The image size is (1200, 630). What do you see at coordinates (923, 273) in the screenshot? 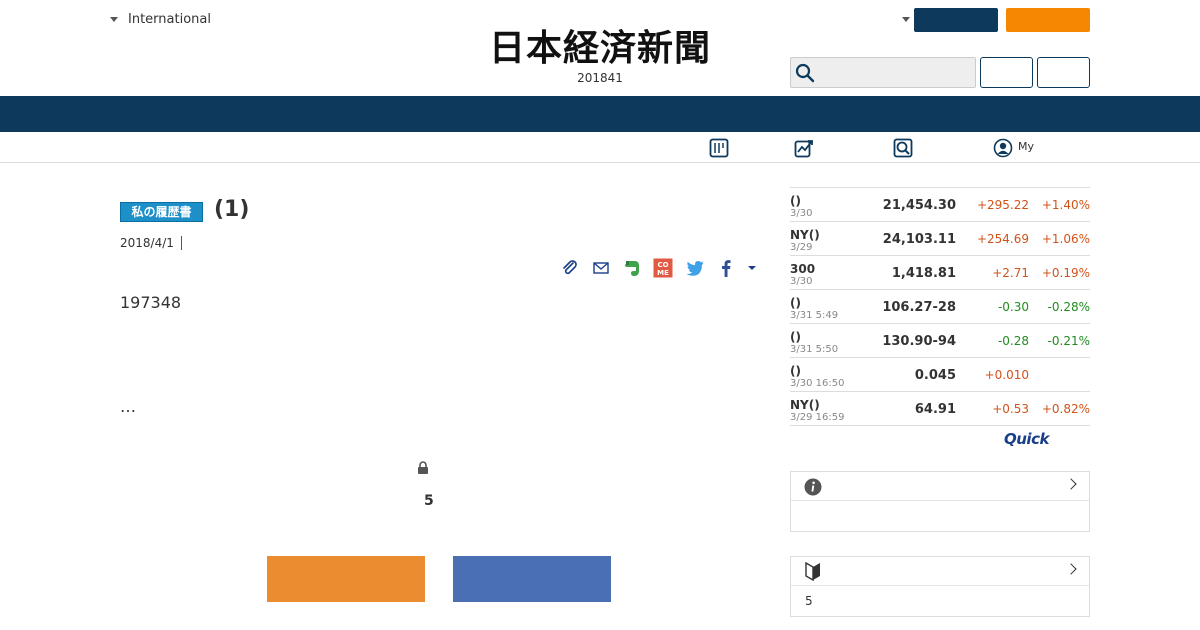
I see `market-value: 1,418.81` at bounding box center [923, 273].